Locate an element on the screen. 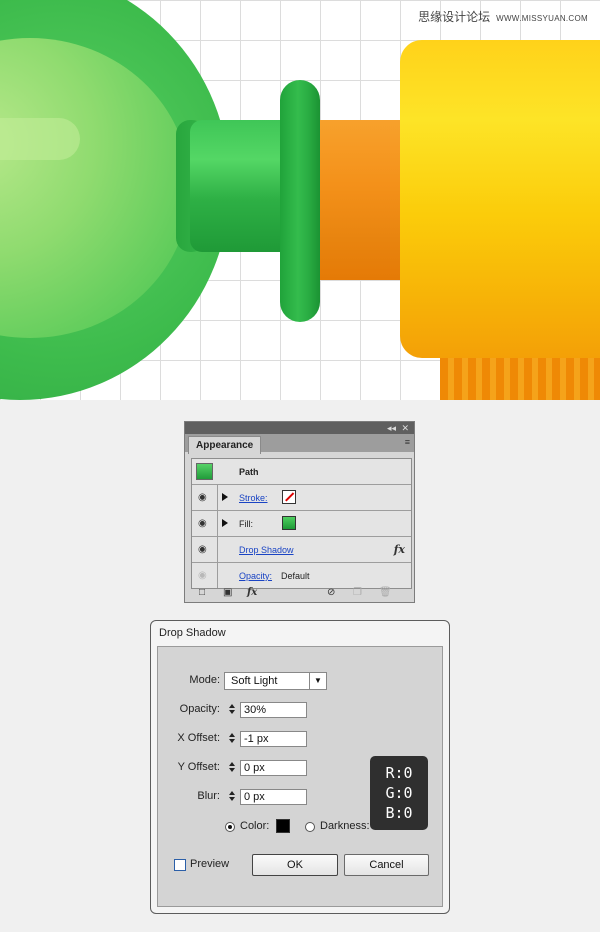  chevron-down-icon: ▼ is located at coordinates (317, 681).